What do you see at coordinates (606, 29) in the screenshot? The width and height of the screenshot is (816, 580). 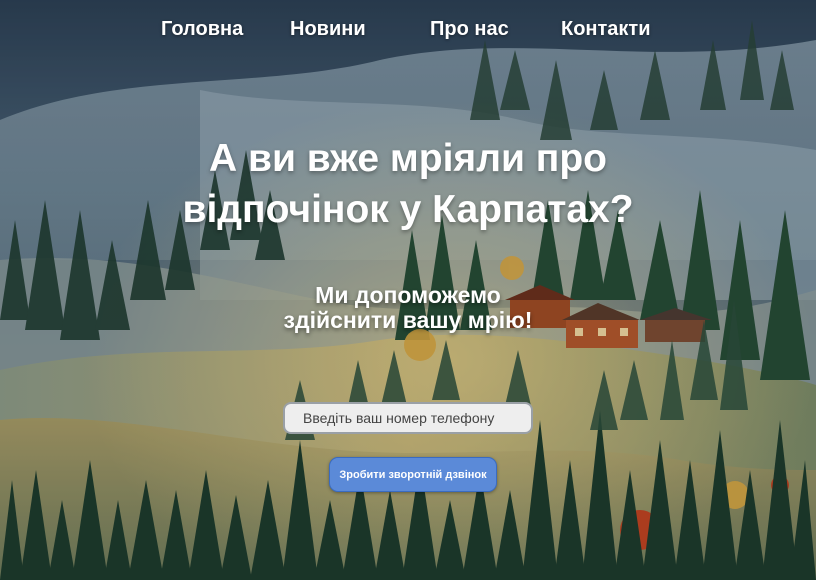 I see `nav-link-contacts: Контакти` at bounding box center [606, 29].